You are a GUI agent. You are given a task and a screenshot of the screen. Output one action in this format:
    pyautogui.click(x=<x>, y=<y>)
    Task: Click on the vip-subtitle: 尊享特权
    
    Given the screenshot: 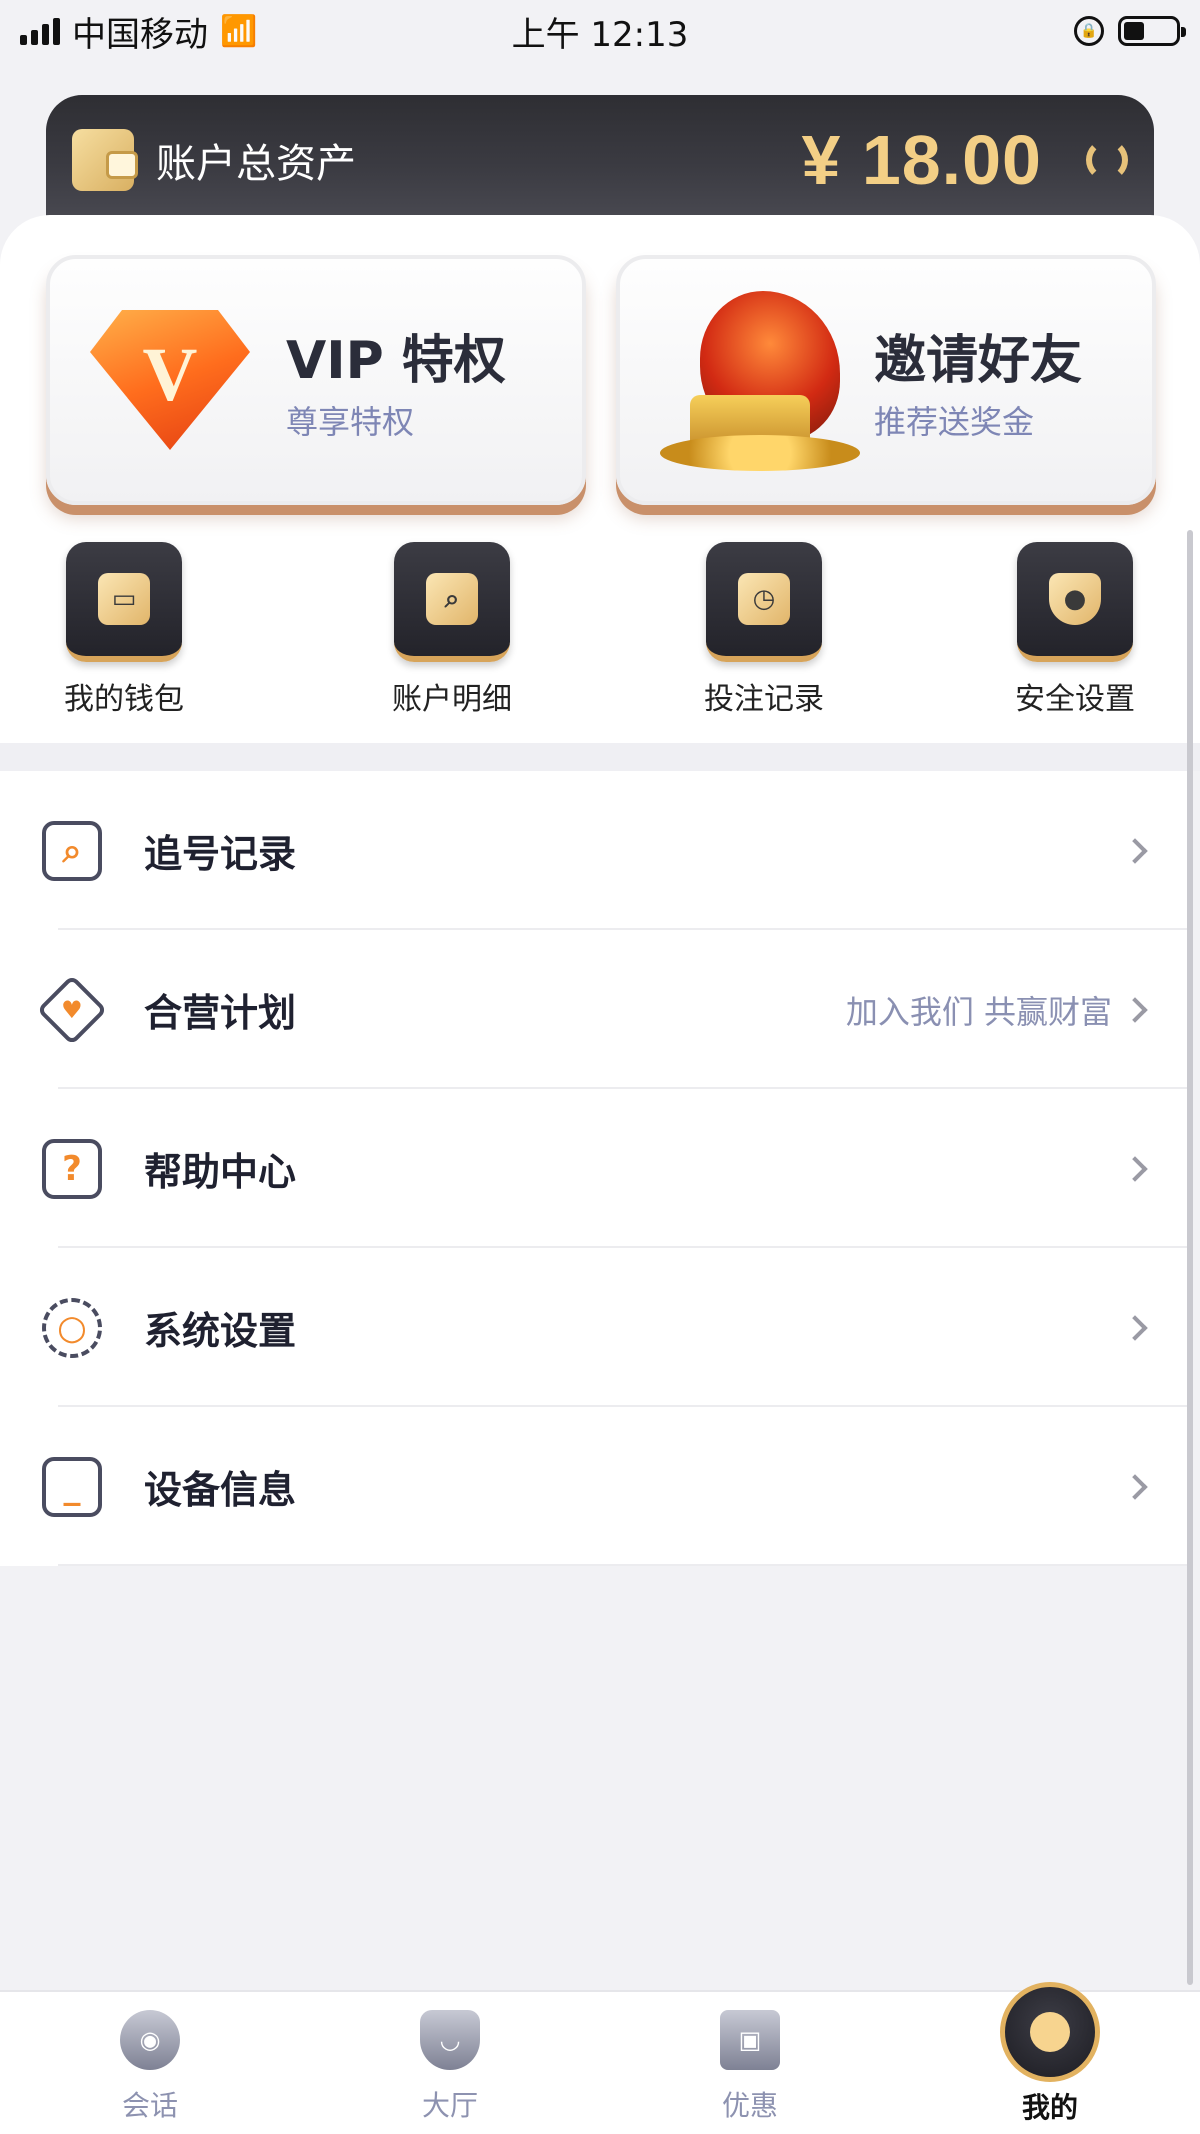 What is the action you would take?
    pyautogui.click(x=350, y=421)
    